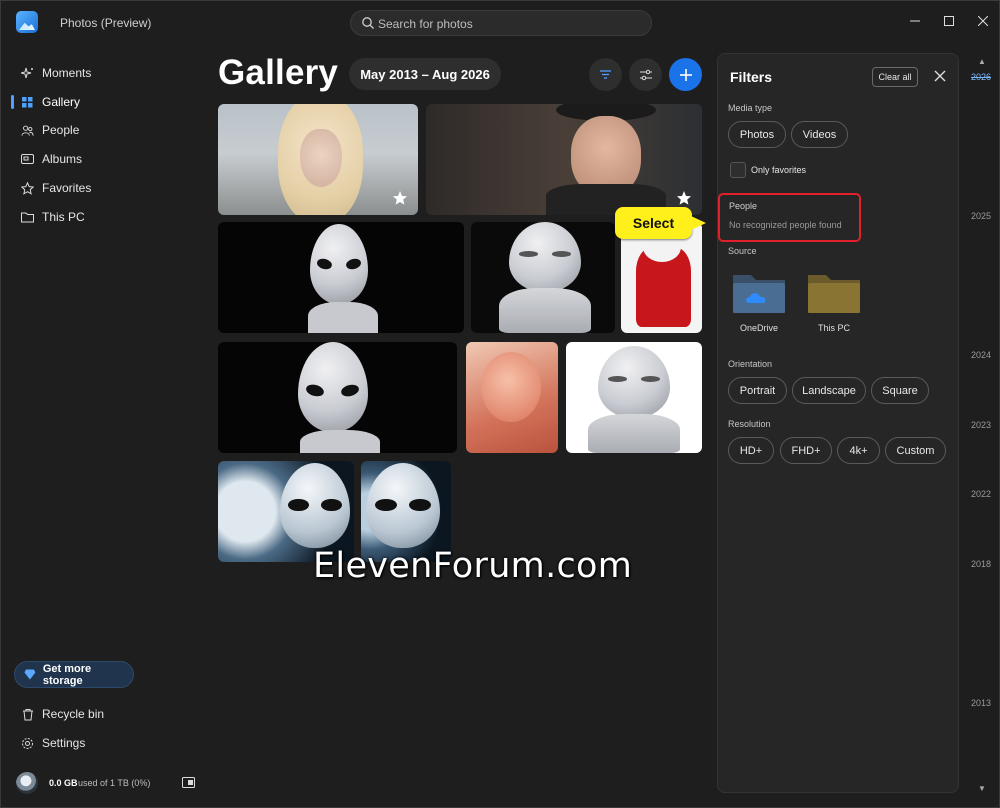 This screenshot has width=1000, height=808. What do you see at coordinates (106, 23) in the screenshot?
I see `app-title: Photos (Preview)` at bounding box center [106, 23].